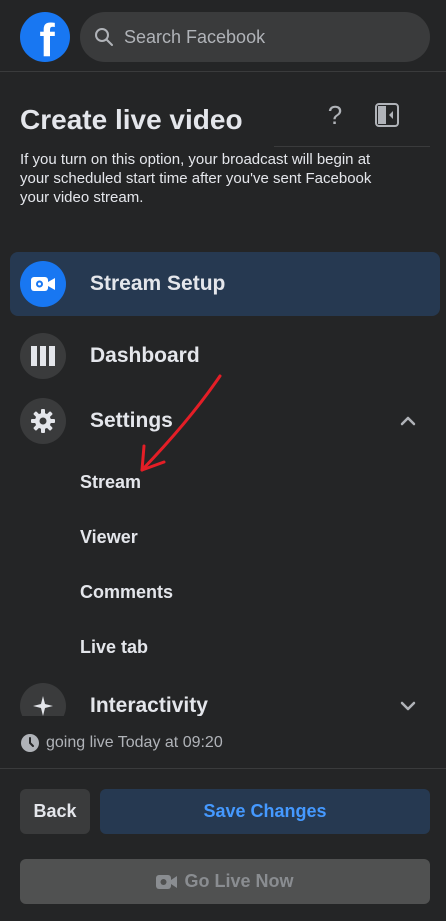  I want to click on settings-sub-comments: Comments, so click(126, 592).